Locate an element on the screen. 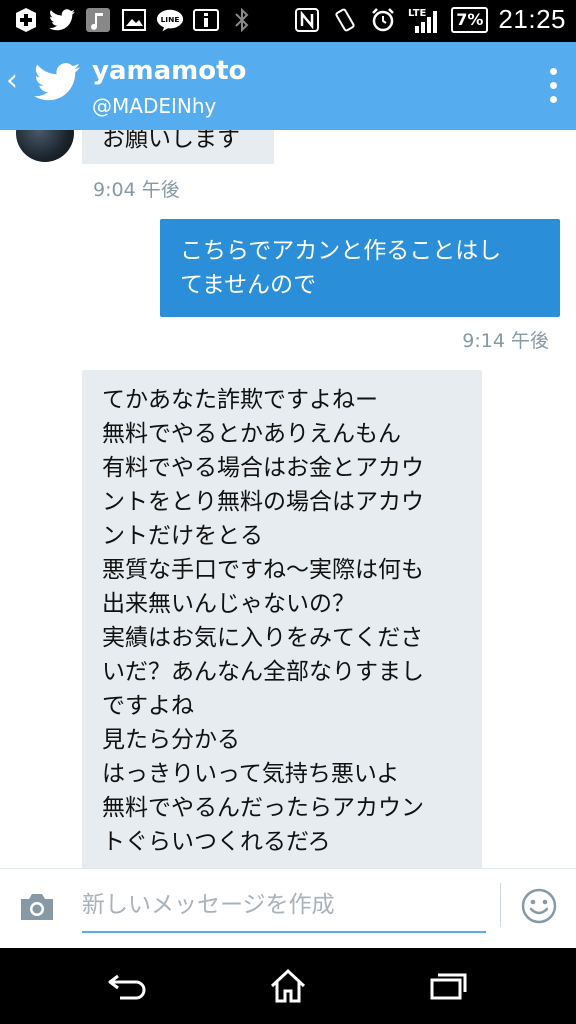  message-timestamp: 9:04 午後 is located at coordinates (136, 190).